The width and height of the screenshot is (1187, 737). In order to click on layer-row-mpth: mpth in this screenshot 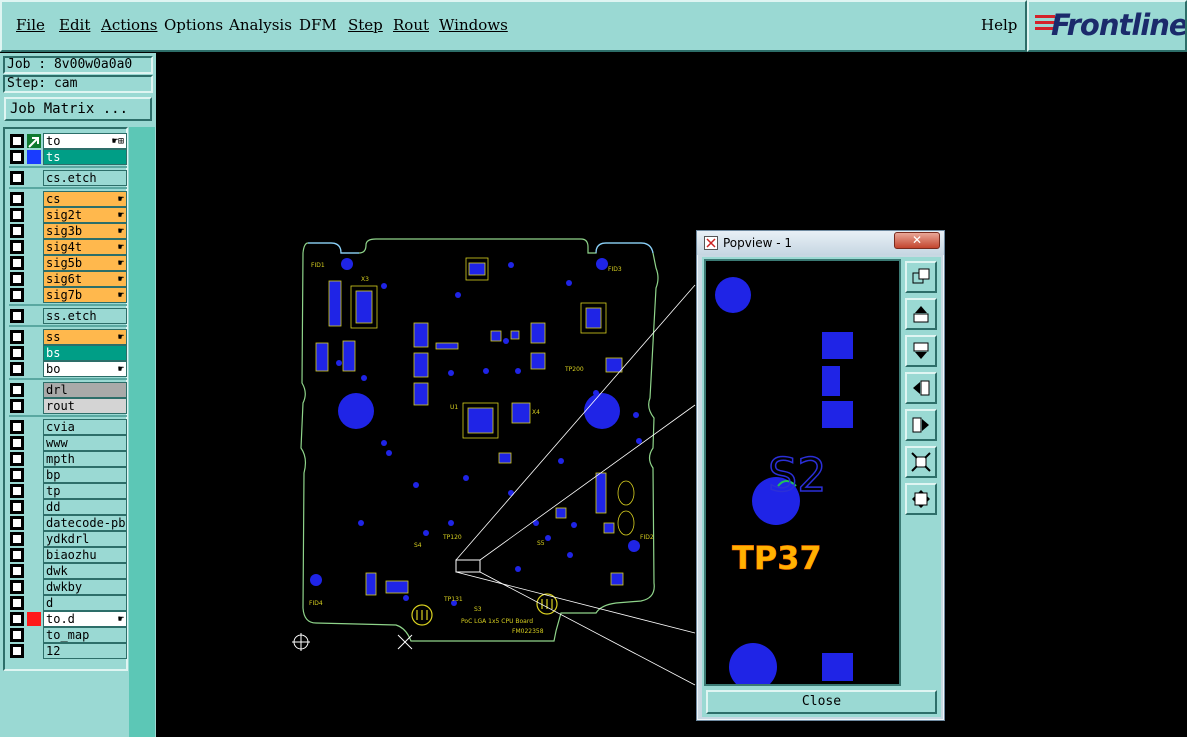, I will do `click(68, 459)`.